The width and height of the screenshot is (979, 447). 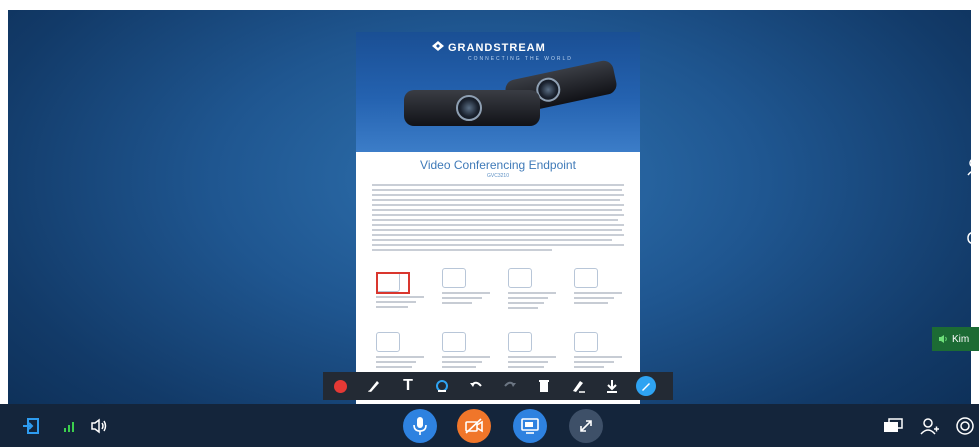 I want to click on record-button, so click(x=340, y=386).